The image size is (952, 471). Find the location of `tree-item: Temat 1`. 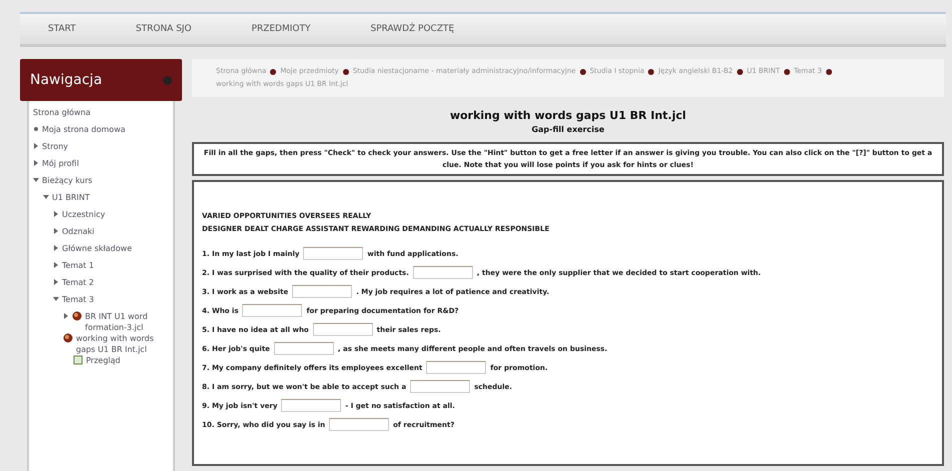

tree-item: Temat 1 is located at coordinates (78, 265).